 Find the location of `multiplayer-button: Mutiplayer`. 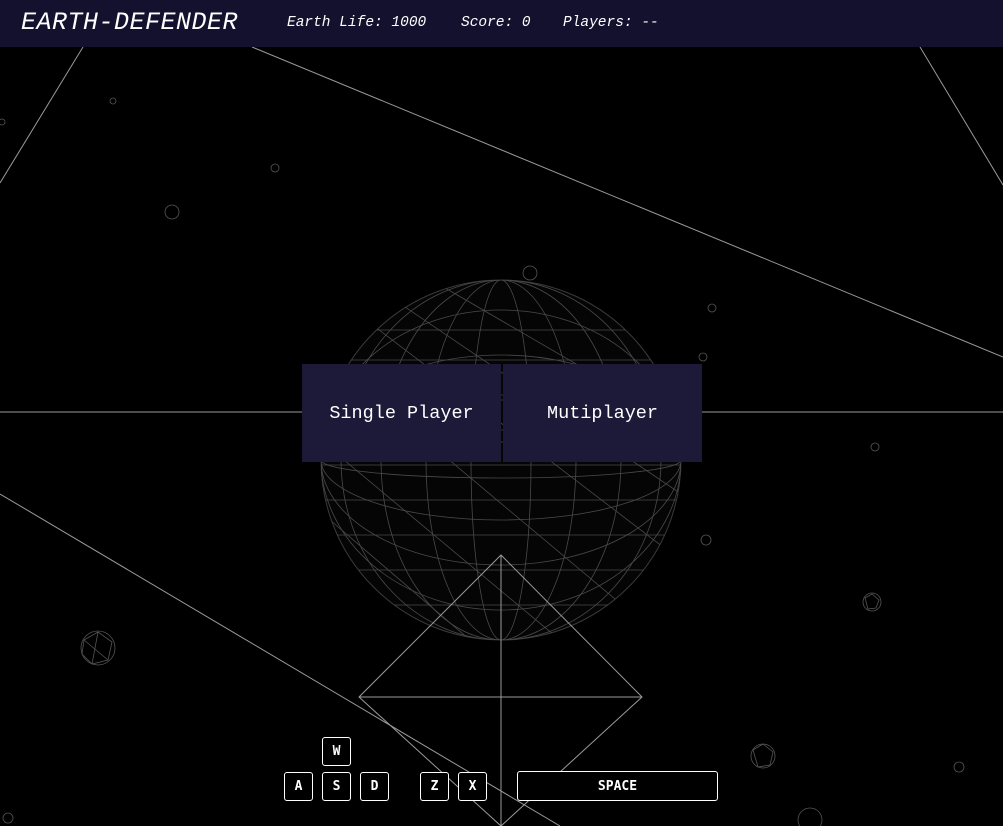

multiplayer-button: Mutiplayer is located at coordinates (602, 413).